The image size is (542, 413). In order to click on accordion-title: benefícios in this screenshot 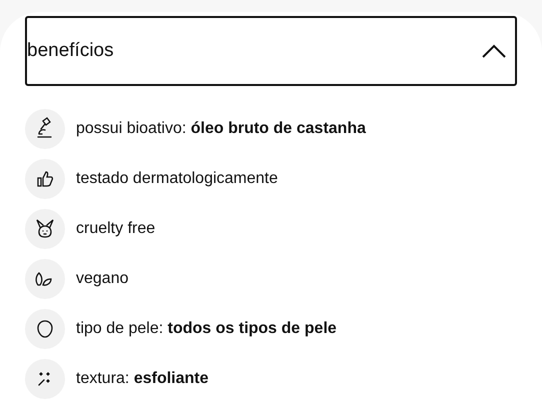, I will do `click(70, 51)`.